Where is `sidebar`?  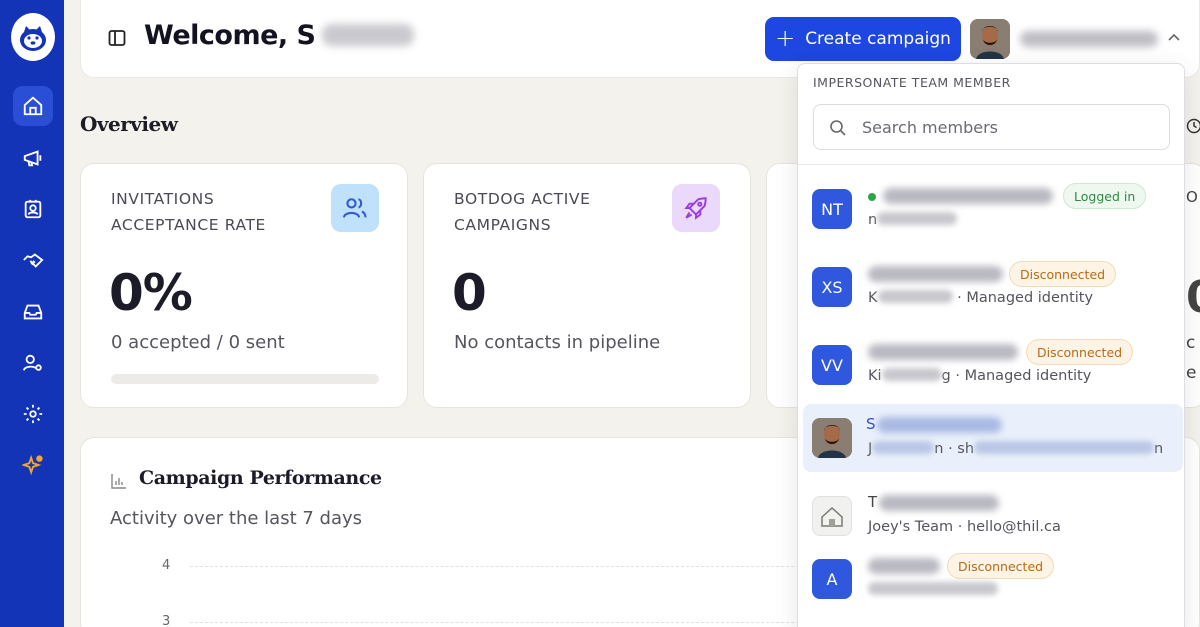 sidebar is located at coordinates (32, 313).